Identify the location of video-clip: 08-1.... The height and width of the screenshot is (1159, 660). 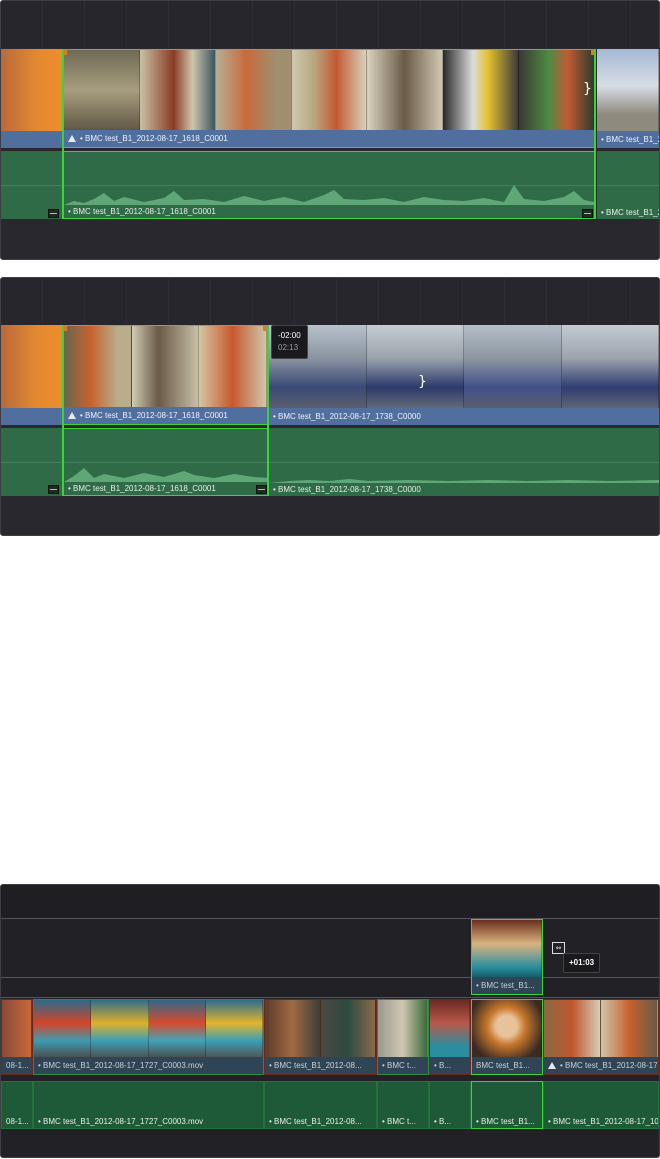
(17, 1037).